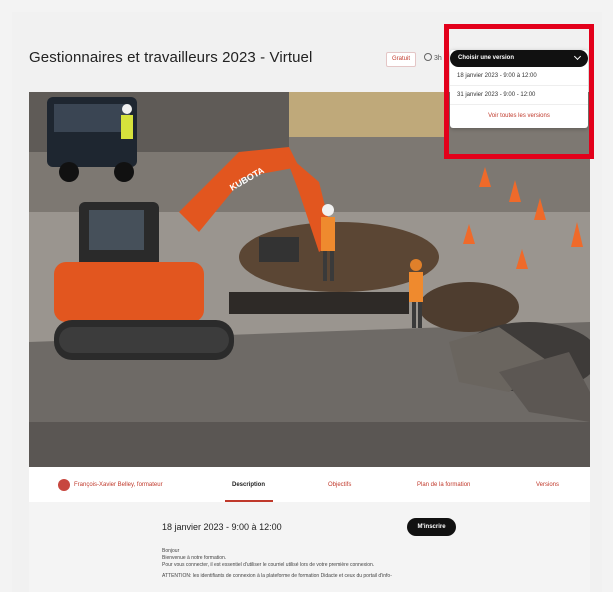  I want to click on tab-objectives: Objectifs, so click(339, 485).